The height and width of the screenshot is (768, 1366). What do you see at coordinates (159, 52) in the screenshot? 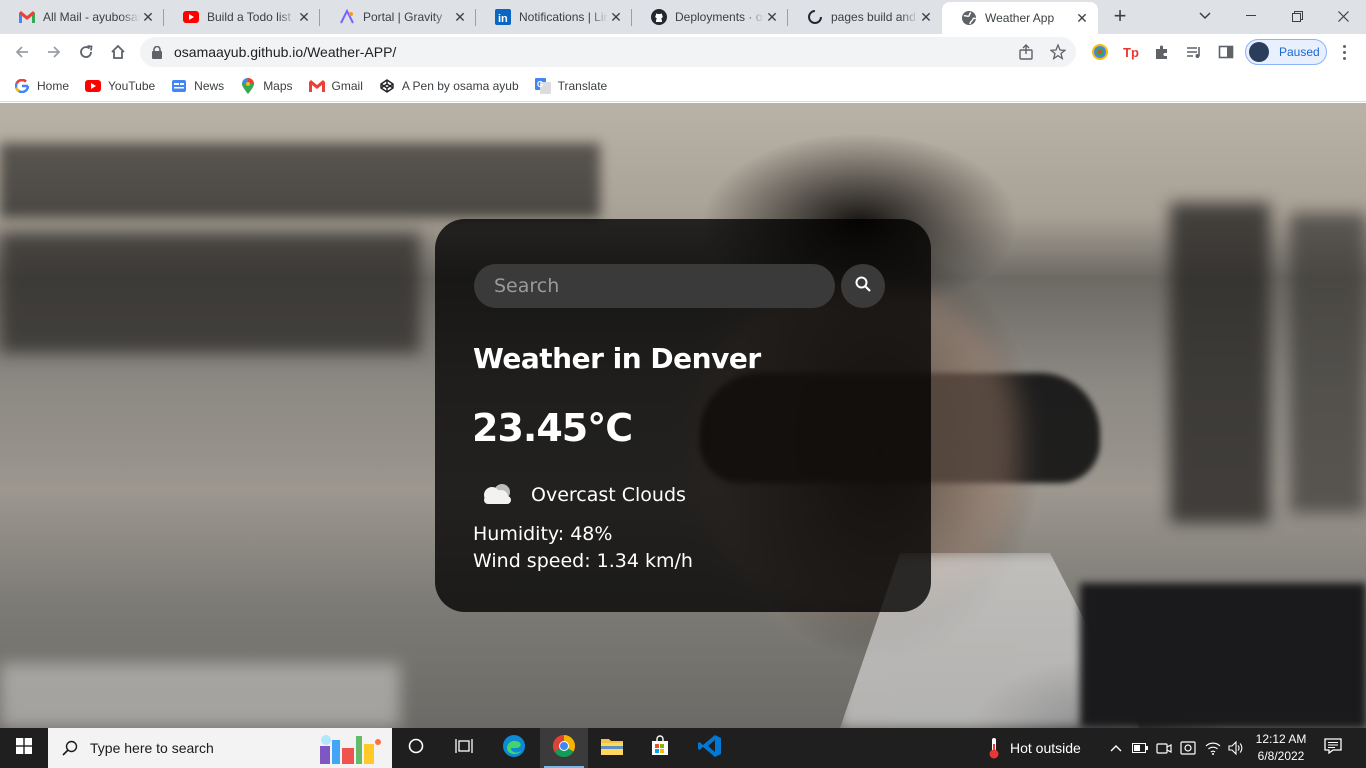
I see `lock-icon` at bounding box center [159, 52].